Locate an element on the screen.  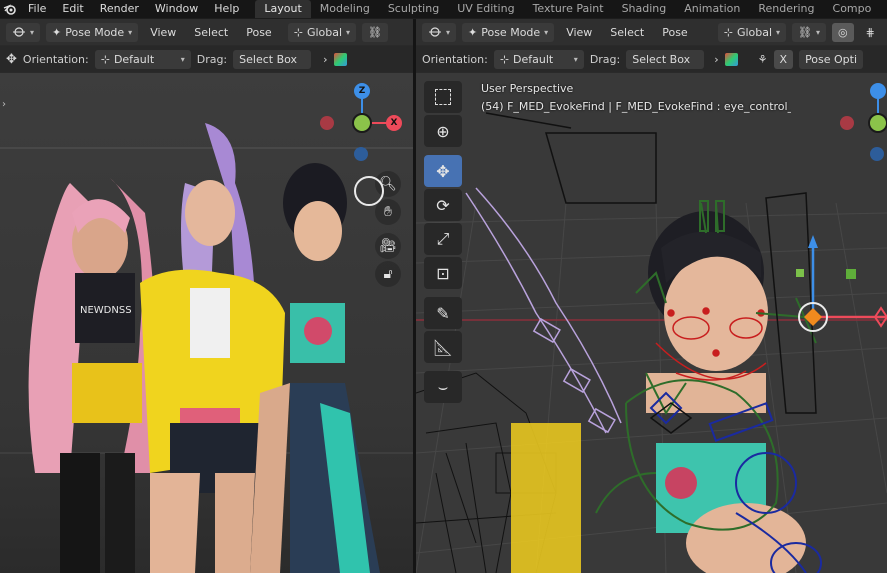
tab-sculpting: Sculpting is located at coordinates (413, 9).